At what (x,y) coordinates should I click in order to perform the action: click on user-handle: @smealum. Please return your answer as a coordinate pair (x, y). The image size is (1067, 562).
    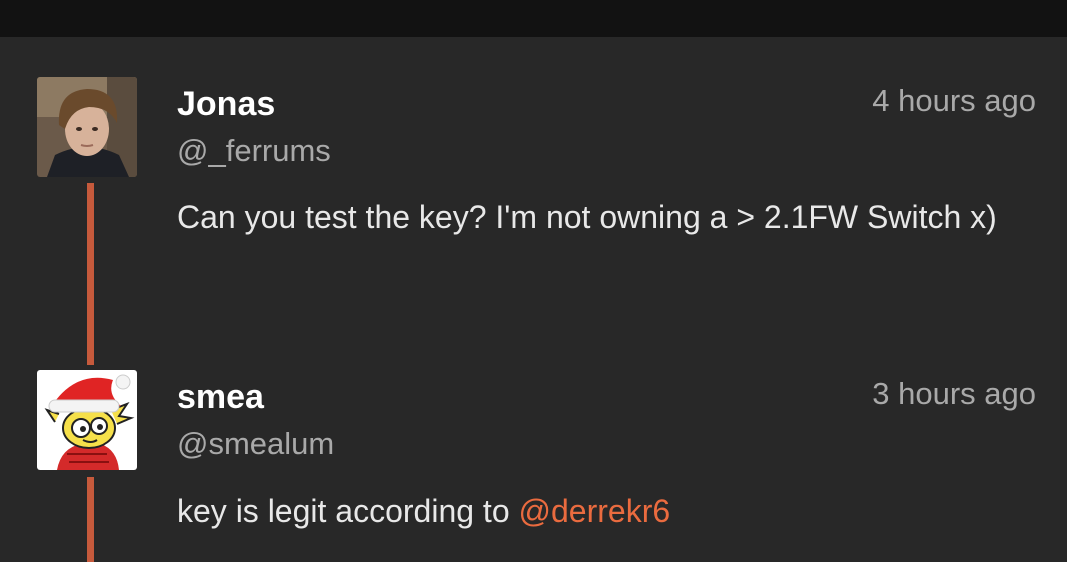
    Looking at the image, I should click on (255, 444).